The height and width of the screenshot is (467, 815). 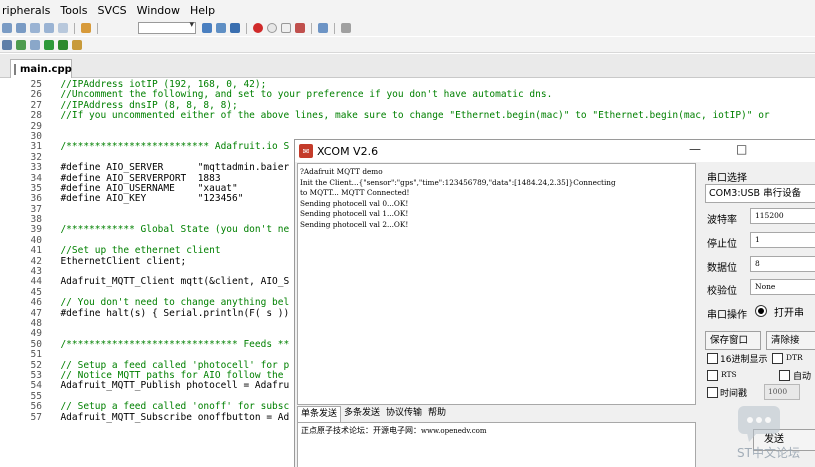 What do you see at coordinates (169, 282) in the screenshot?
I see `code-text: Adafruit_MQTT_Client mqtt(&client, AIO_S` at bounding box center [169, 282].